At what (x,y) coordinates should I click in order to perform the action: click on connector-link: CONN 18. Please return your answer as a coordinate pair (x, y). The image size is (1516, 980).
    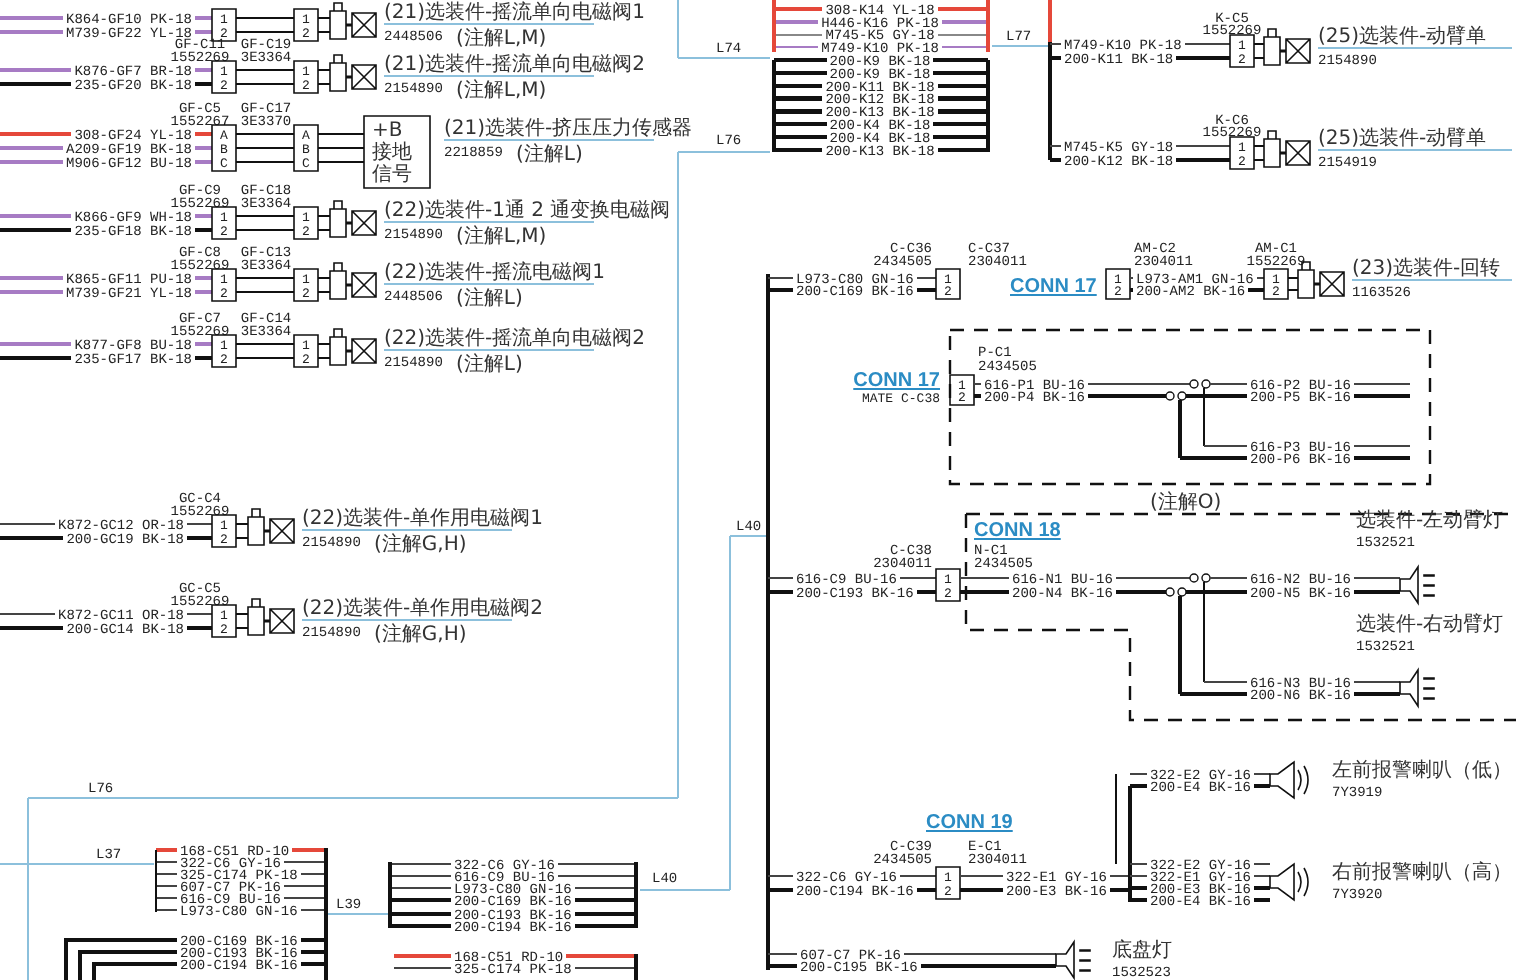
    Looking at the image, I should click on (1017, 531).